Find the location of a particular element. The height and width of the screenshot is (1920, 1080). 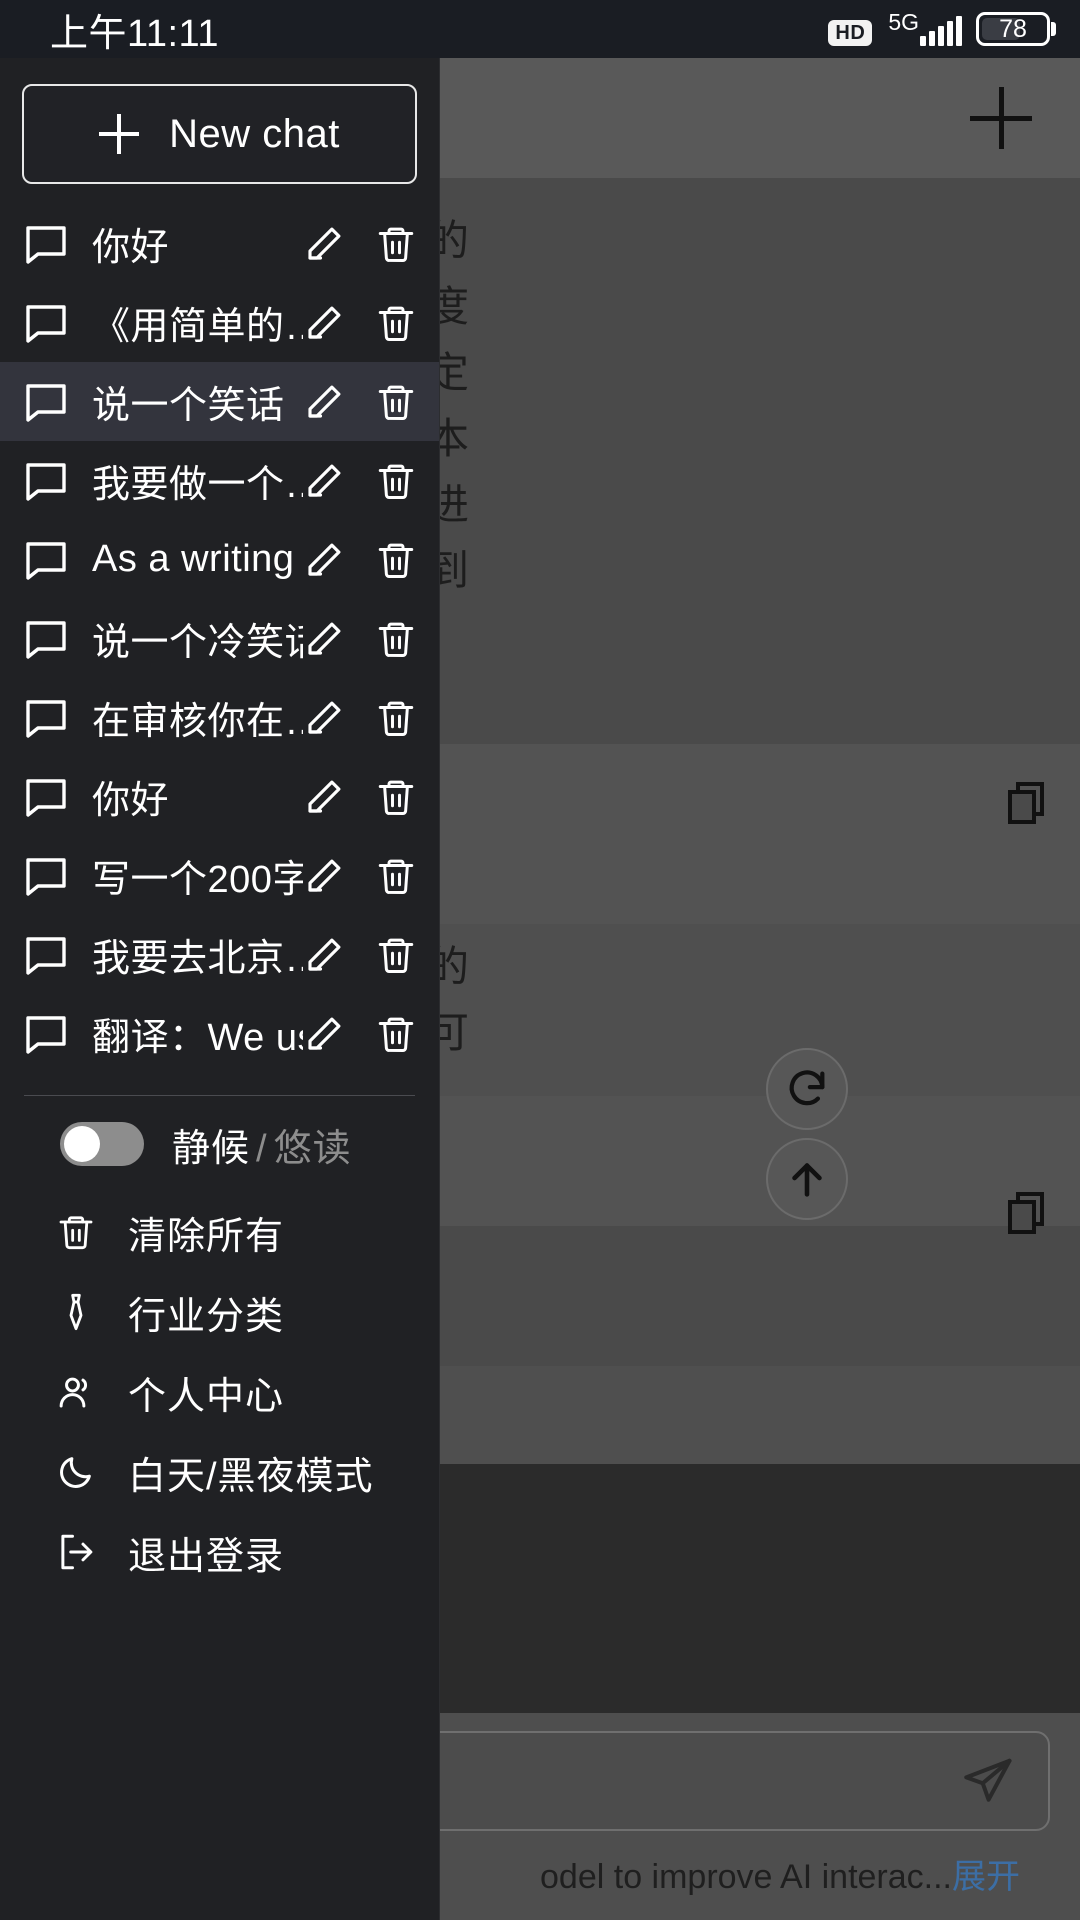

trash-icon is located at coordinates (76, 1232).